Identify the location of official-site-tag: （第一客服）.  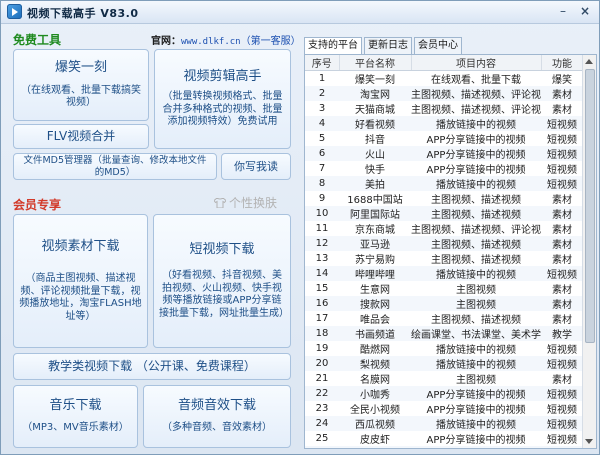
(270, 41).